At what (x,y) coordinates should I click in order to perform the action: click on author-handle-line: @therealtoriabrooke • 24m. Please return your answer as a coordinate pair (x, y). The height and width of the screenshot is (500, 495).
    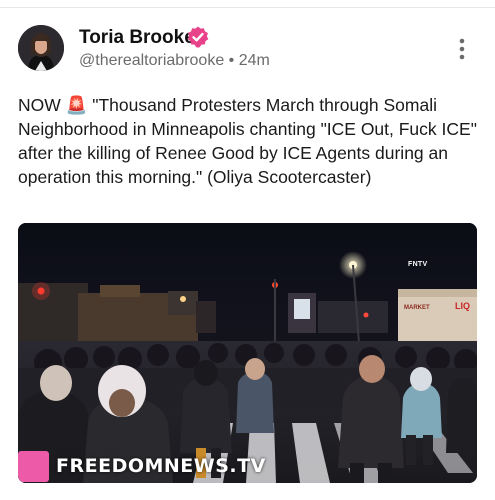
    Looking at the image, I should click on (174, 61).